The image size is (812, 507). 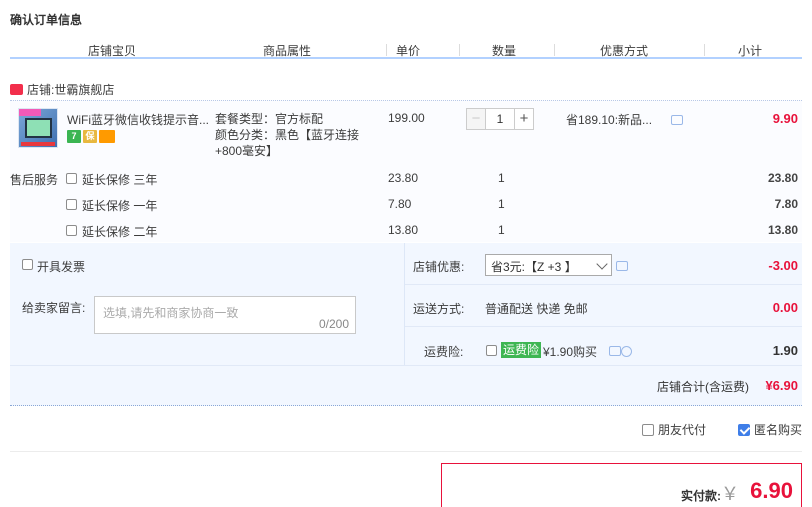 I want to click on payment-currency: ￥, so click(x=730, y=494).